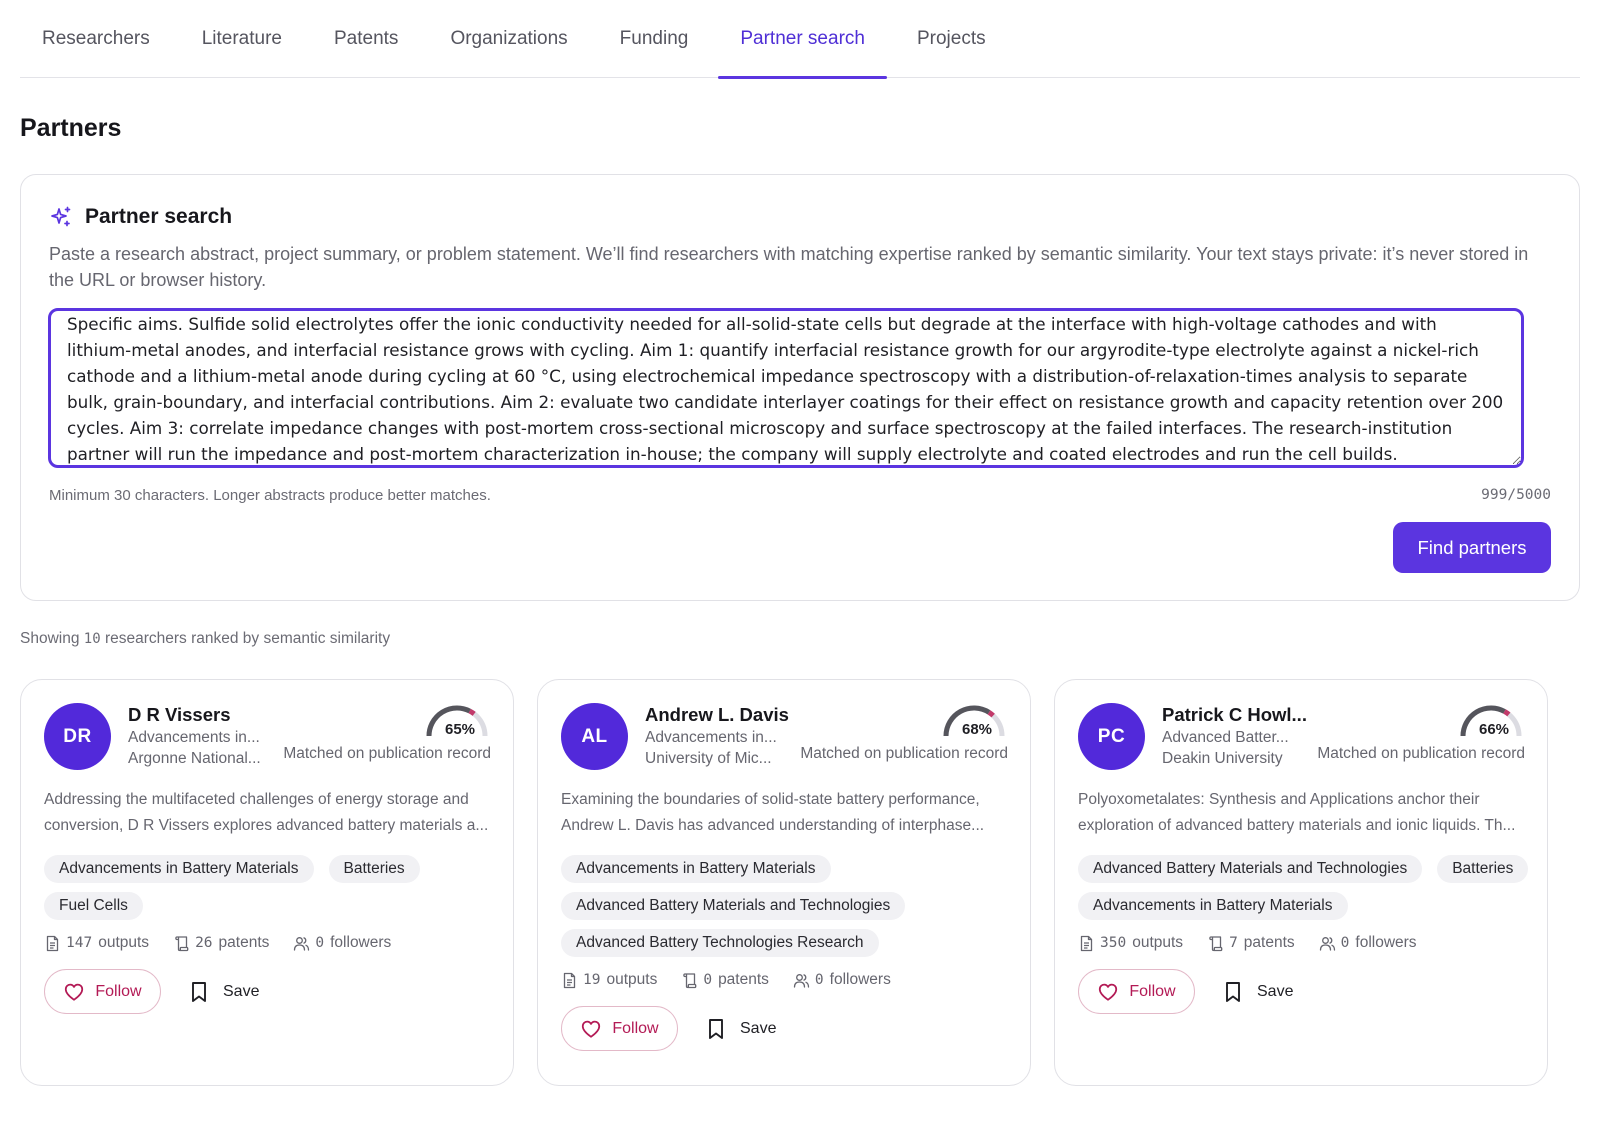 The image size is (1600, 1128). I want to click on researcher-stats: 147 outputs 26 patents 0 followers, so click(229, 943).